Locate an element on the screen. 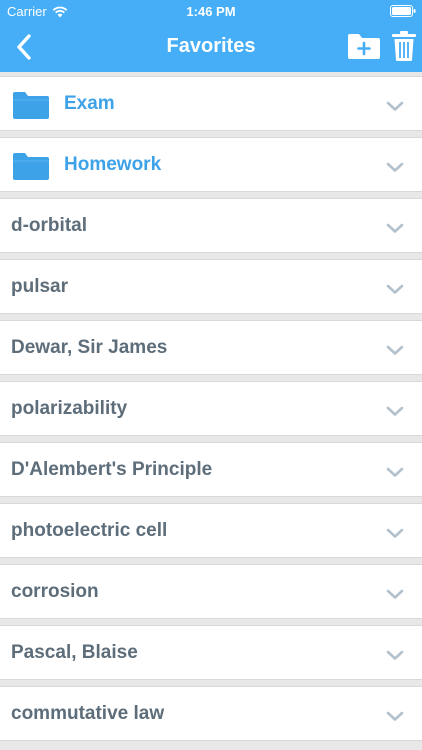 The image size is (422, 750). item-label: Pascal, Blaise is located at coordinates (74, 652).